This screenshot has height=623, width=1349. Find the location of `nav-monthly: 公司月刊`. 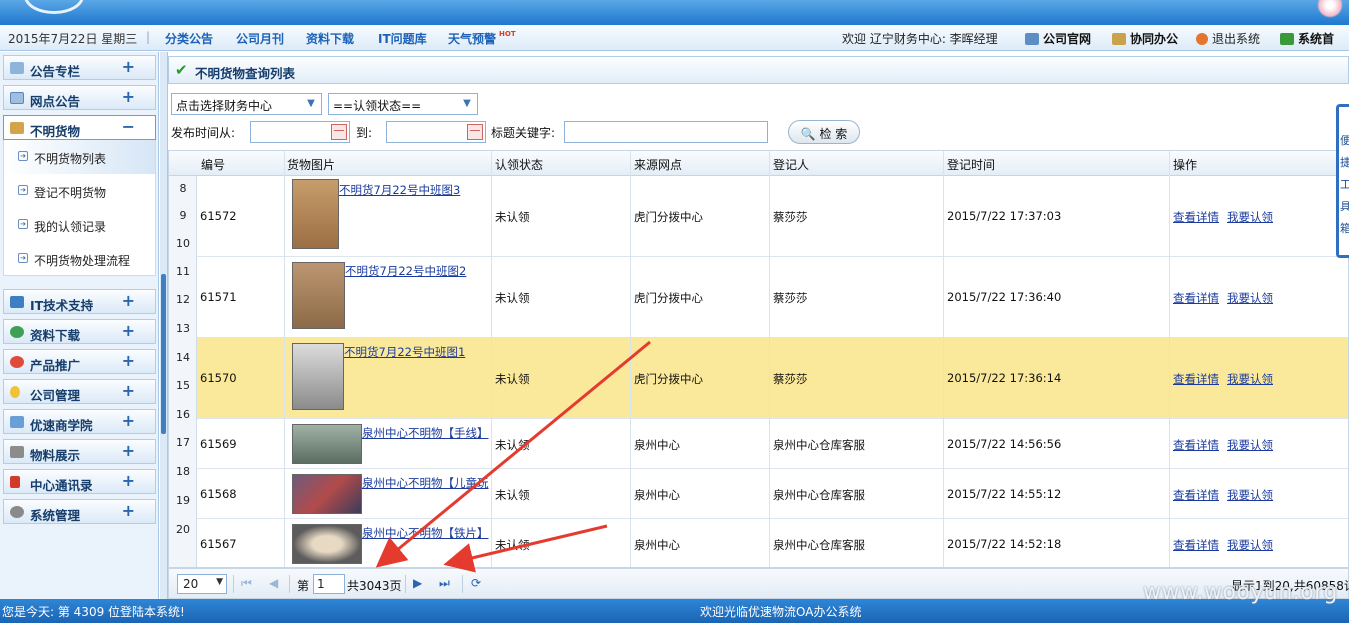

nav-monthly: 公司月刊 is located at coordinates (260, 38).